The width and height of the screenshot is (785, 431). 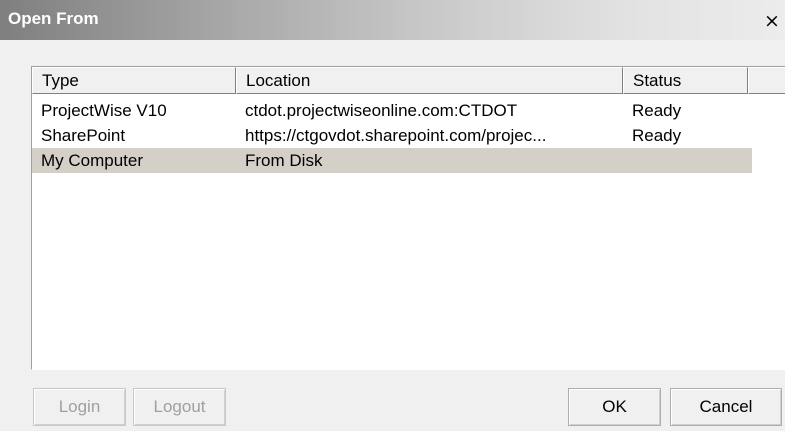 I want to click on cancel-button: Cancel, so click(x=726, y=407).